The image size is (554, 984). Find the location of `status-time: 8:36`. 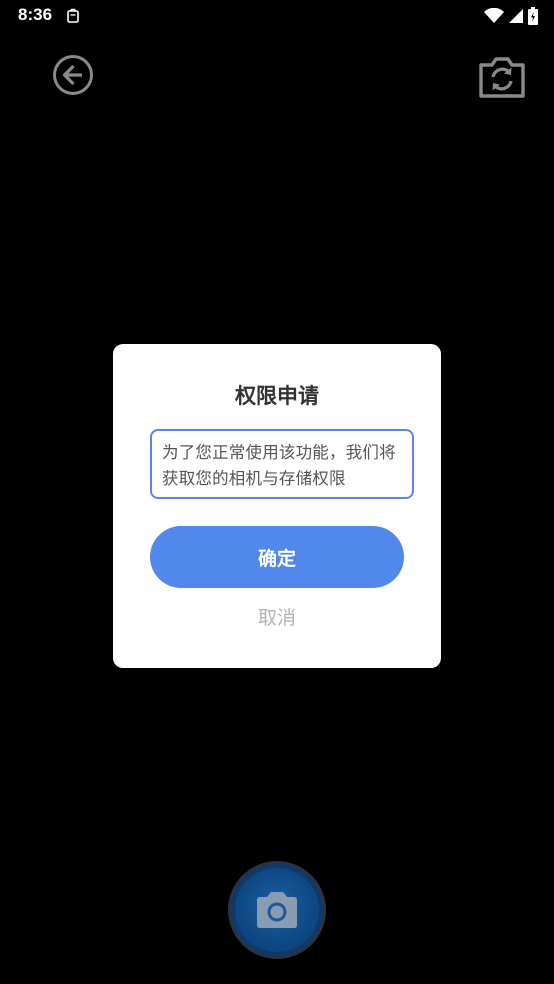

status-time: 8:36 is located at coordinates (35, 14).